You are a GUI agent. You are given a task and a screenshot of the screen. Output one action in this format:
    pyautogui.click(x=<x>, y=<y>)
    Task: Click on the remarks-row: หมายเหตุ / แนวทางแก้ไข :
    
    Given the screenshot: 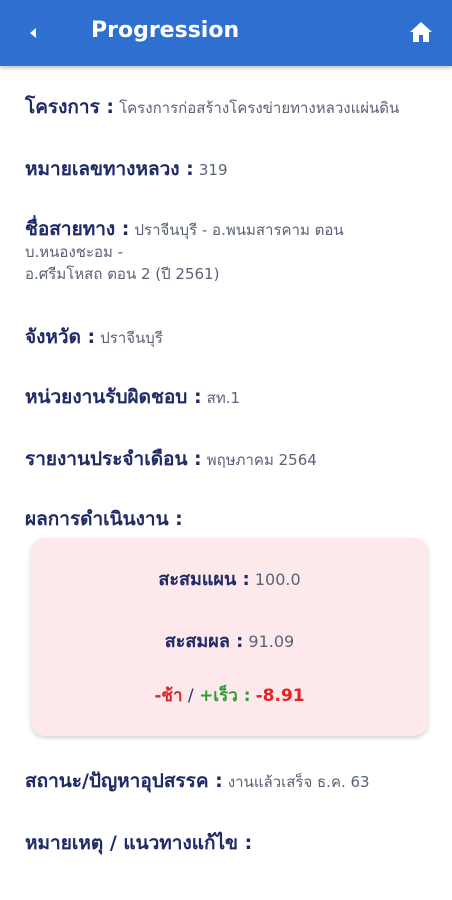 What is the action you would take?
    pyautogui.click(x=236, y=843)
    